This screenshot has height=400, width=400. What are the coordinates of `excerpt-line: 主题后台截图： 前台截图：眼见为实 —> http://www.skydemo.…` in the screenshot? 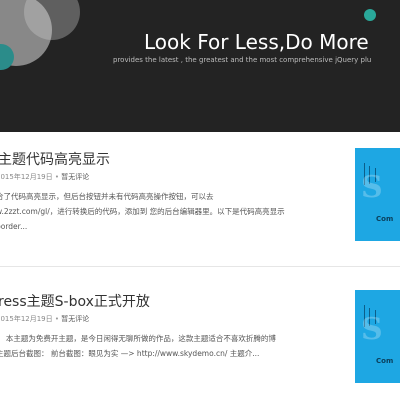 It's located at (130, 353).